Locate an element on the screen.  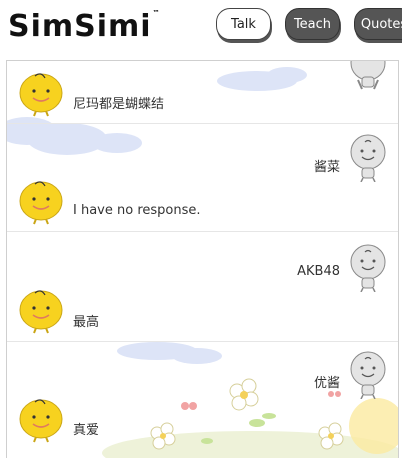
simsimi-message-text: 真爱 is located at coordinates (86, 430).